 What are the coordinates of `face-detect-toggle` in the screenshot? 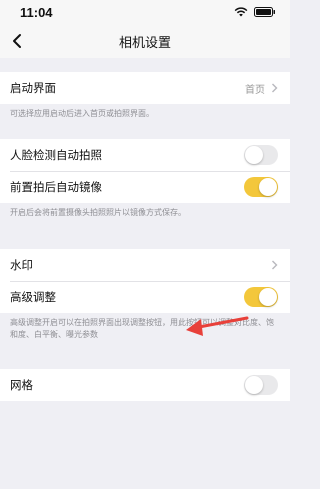 It's located at (261, 155).